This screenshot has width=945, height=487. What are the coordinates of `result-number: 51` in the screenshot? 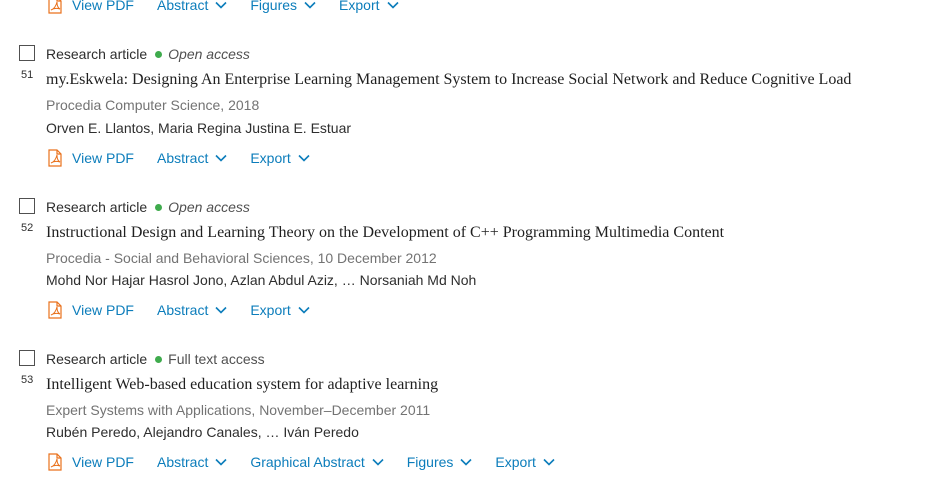 It's located at (27, 75).